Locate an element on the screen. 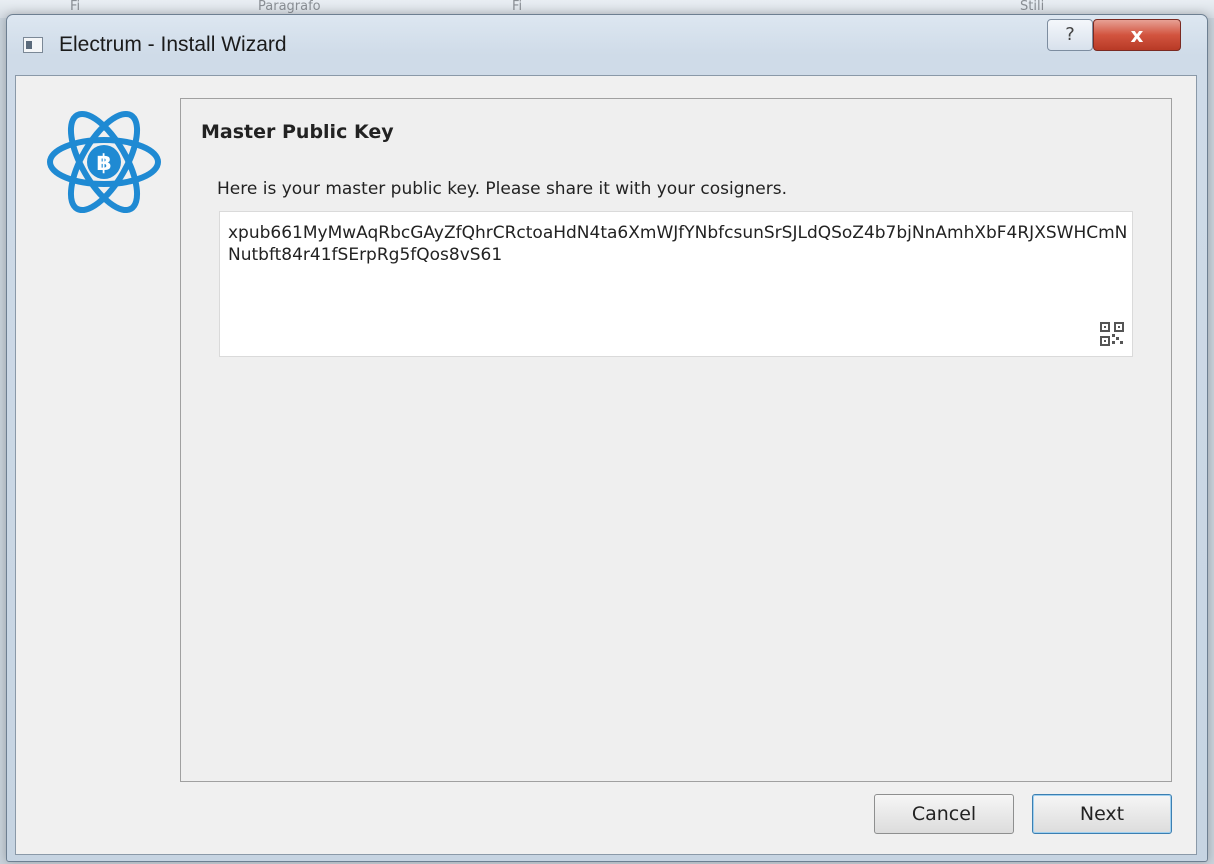 Image resolution: width=1214 pixels, height=864 pixels. cancel-button: Cancel is located at coordinates (944, 814).